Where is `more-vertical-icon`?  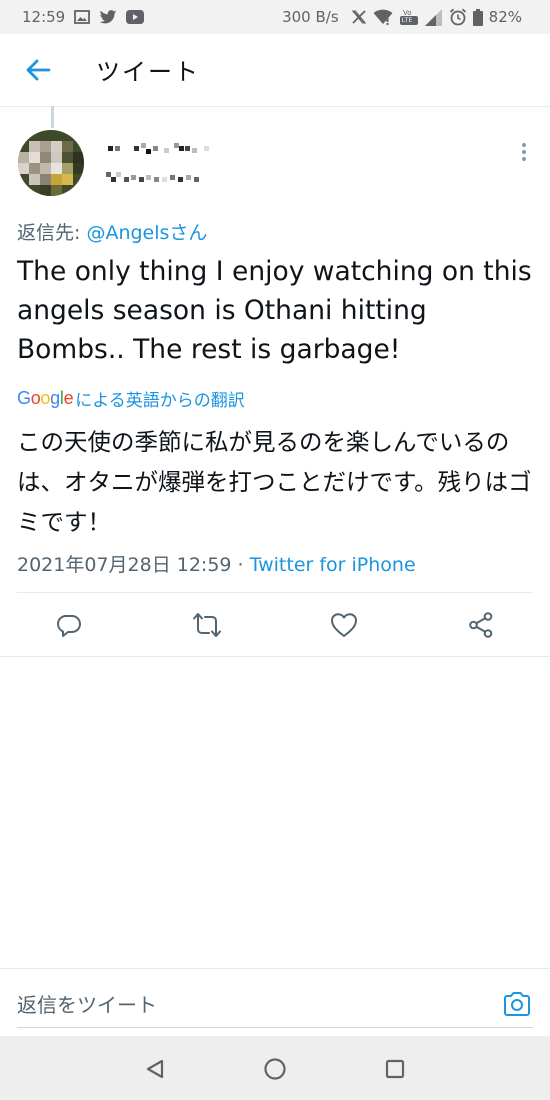
more-vertical-icon is located at coordinates (524, 152).